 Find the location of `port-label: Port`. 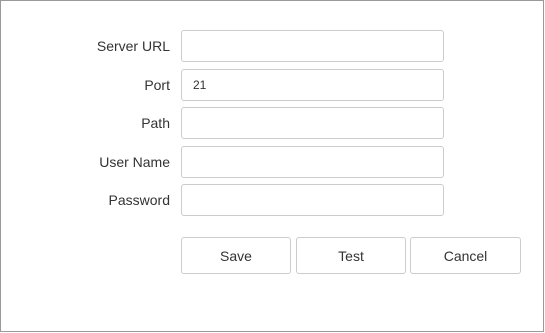

port-label: Port is located at coordinates (157, 85).